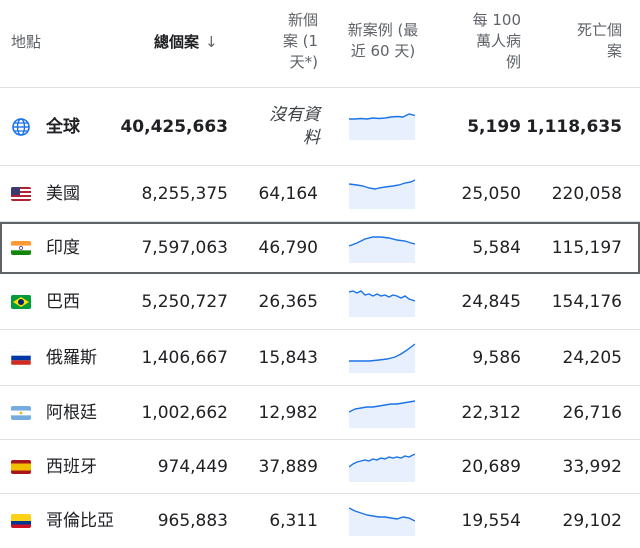 The width and height of the screenshot is (640, 548). What do you see at coordinates (63, 194) in the screenshot?
I see `country-name: 美國` at bounding box center [63, 194].